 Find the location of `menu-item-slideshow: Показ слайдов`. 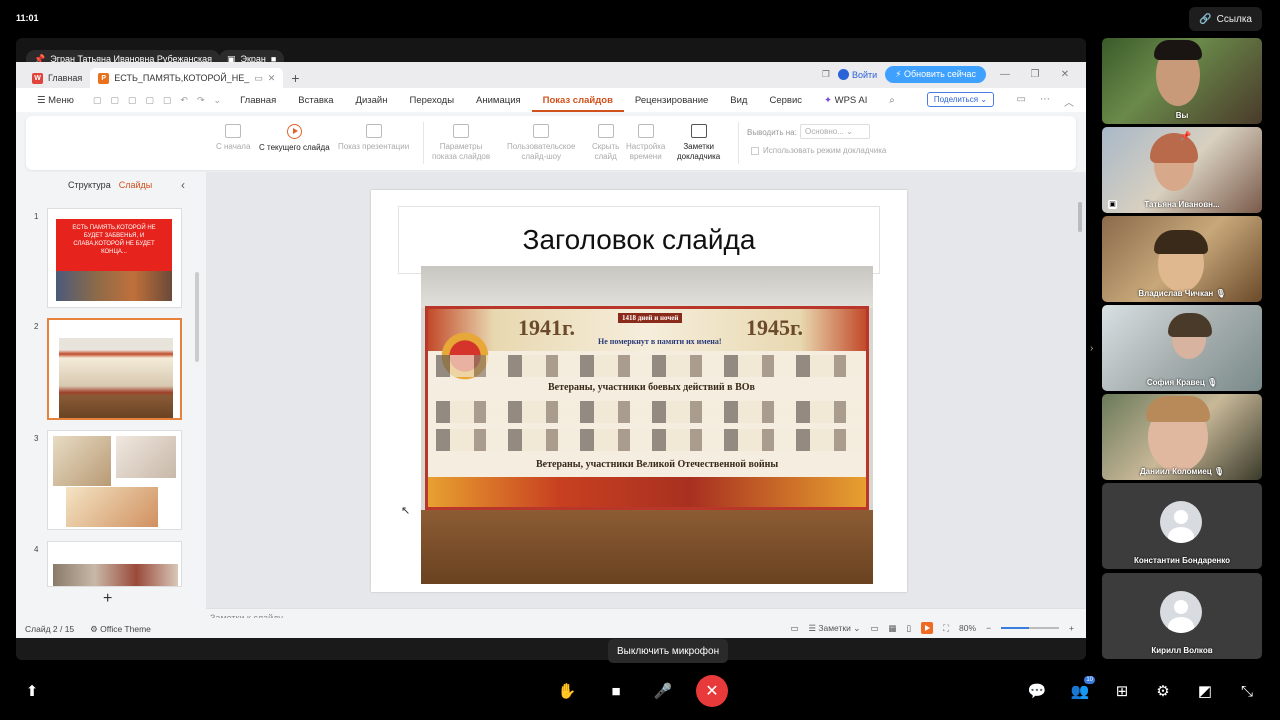

menu-item-slideshow: Показ слайдов is located at coordinates (577, 100).